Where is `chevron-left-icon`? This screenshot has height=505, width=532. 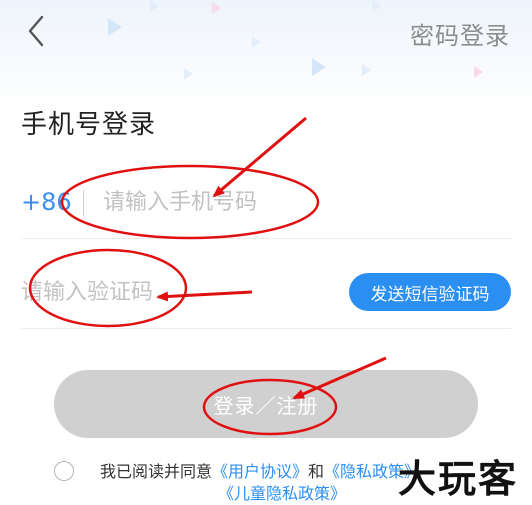
chevron-left-icon is located at coordinates (36, 31).